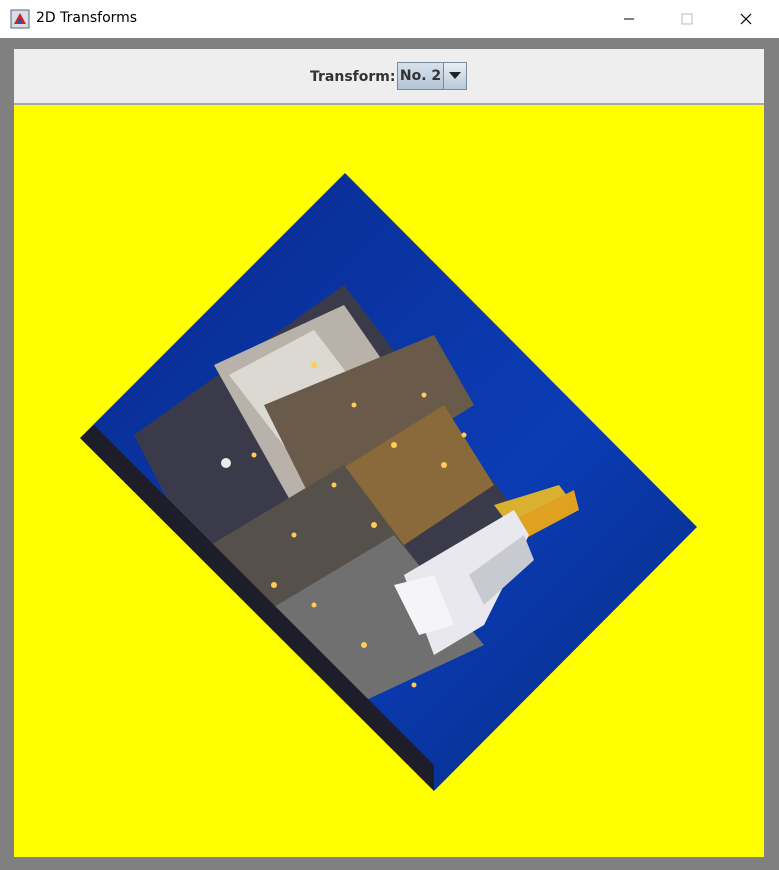  I want to click on close-icon, so click(746, 19).